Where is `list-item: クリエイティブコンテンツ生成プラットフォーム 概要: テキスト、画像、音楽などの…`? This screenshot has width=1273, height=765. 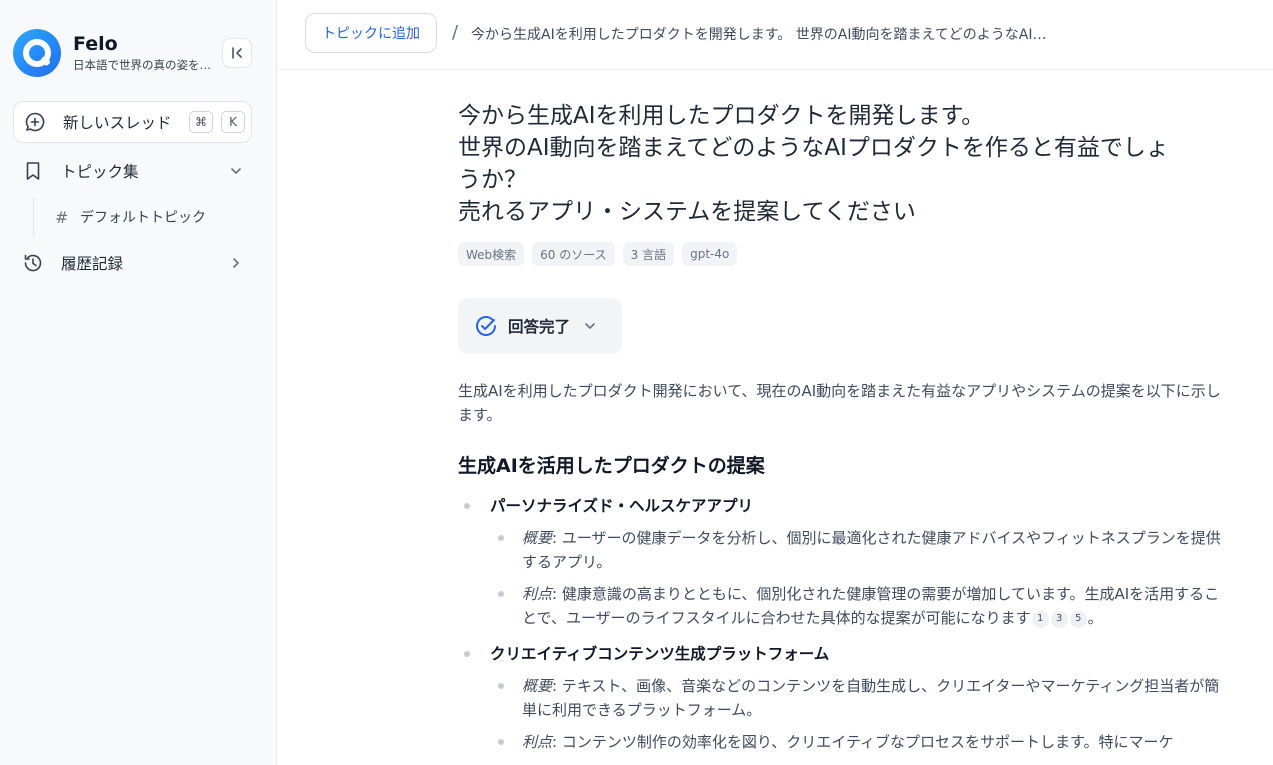
list-item: クリエイティブコンテンツ生成プラットフォーム 概要: テキスト、画像、音楽などの… is located at coordinates (843, 698).